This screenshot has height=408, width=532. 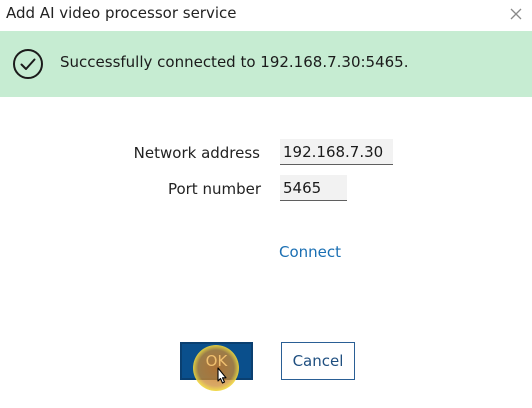 I want to click on close-button, so click(x=516, y=14).